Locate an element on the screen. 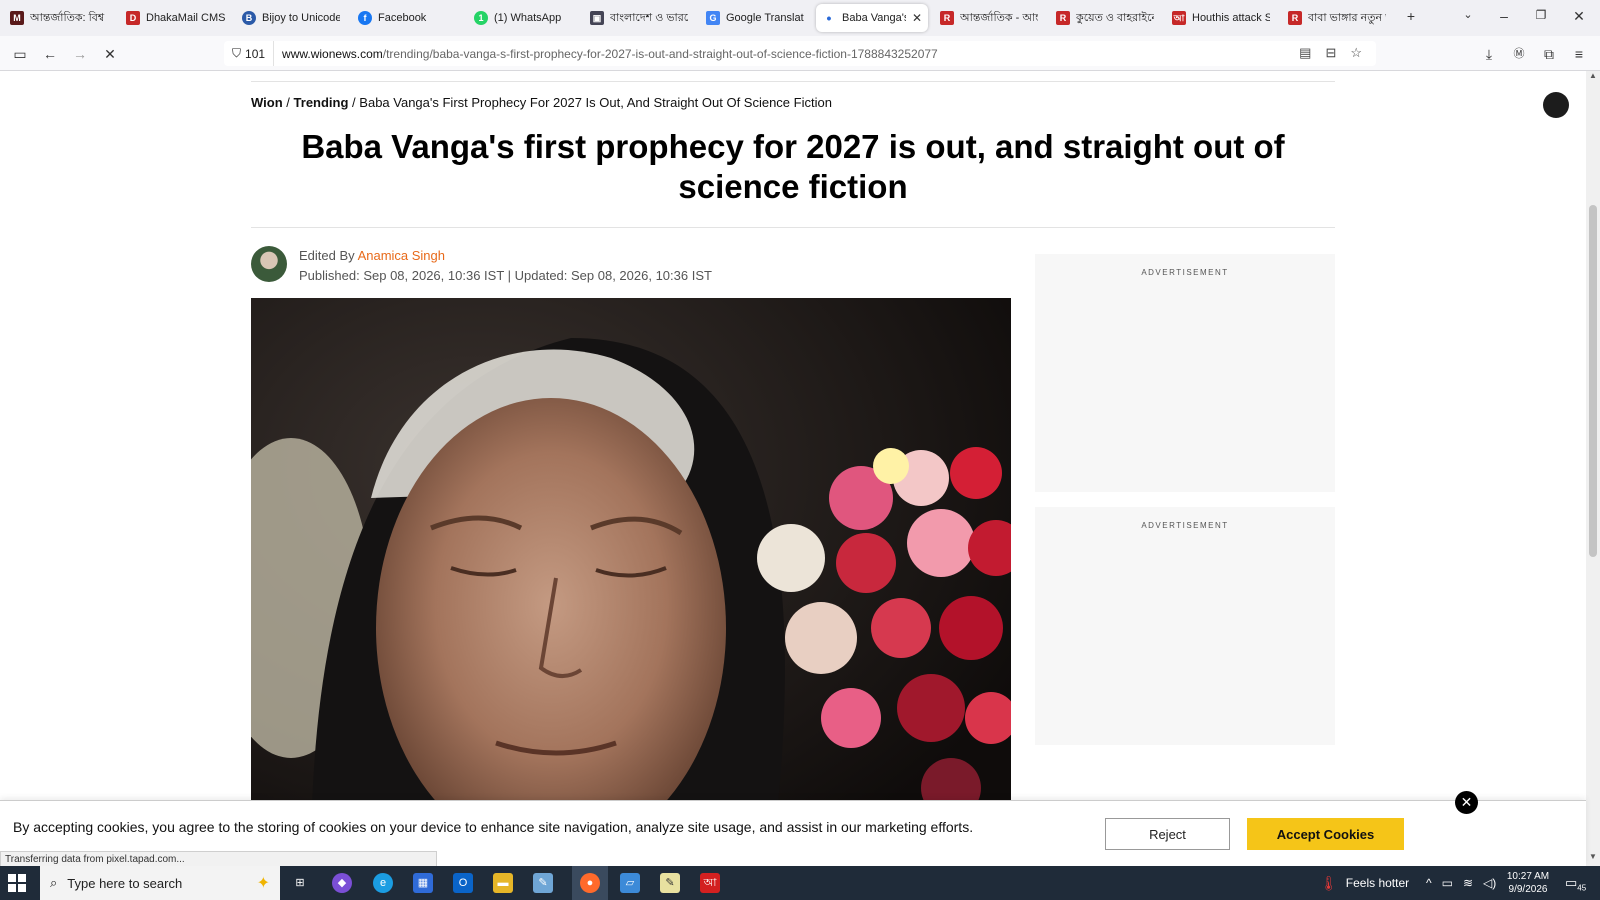 Image resolution: width=1600 pixels, height=900 pixels. tracking-protection: ⛉ 101 is located at coordinates (249, 53).